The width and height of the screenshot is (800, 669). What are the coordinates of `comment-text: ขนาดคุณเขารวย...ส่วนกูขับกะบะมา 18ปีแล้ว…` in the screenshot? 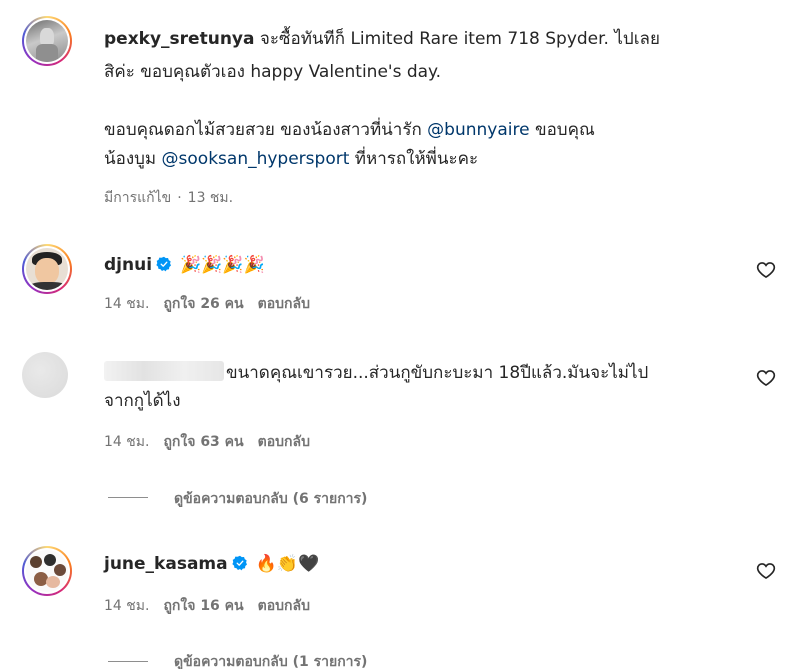 It's located at (376, 372).